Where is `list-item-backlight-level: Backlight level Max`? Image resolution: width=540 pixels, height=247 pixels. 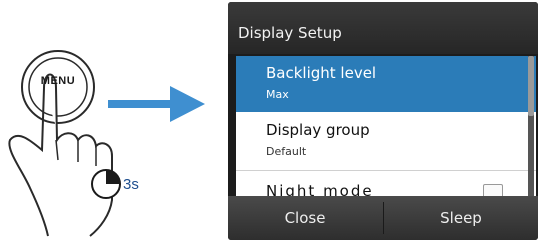 list-item-backlight-level: Backlight level Max is located at coordinates (386, 84).